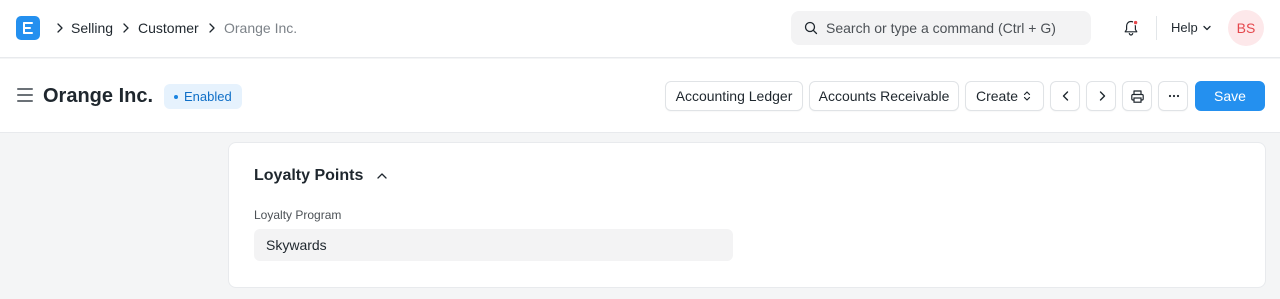  What do you see at coordinates (1246, 28) in the screenshot?
I see `avatar: BS` at bounding box center [1246, 28].